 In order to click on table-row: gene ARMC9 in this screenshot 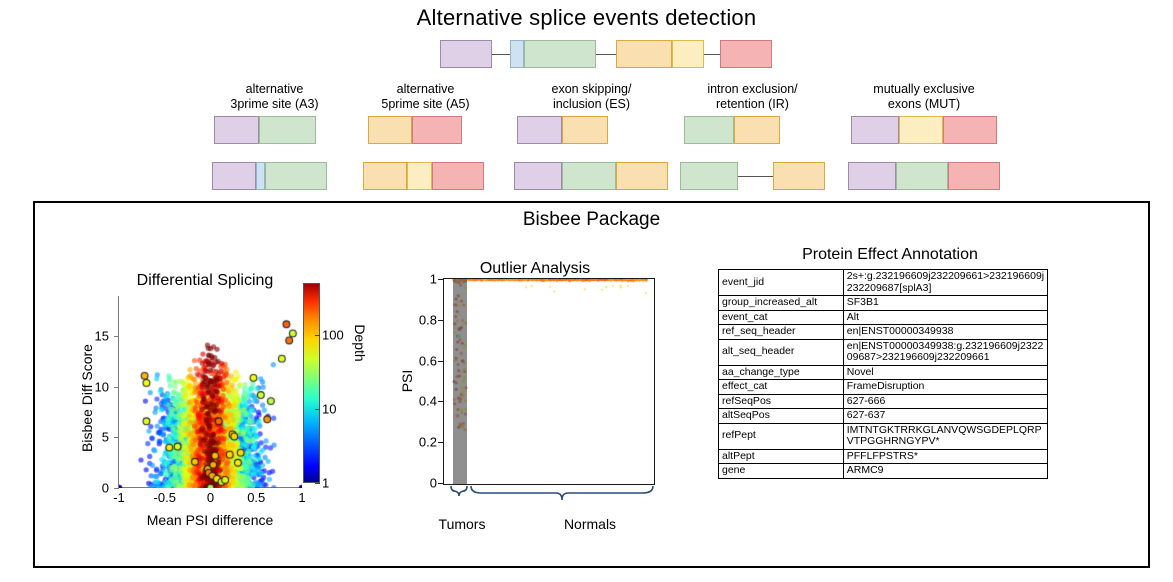, I will do `click(883, 471)`.